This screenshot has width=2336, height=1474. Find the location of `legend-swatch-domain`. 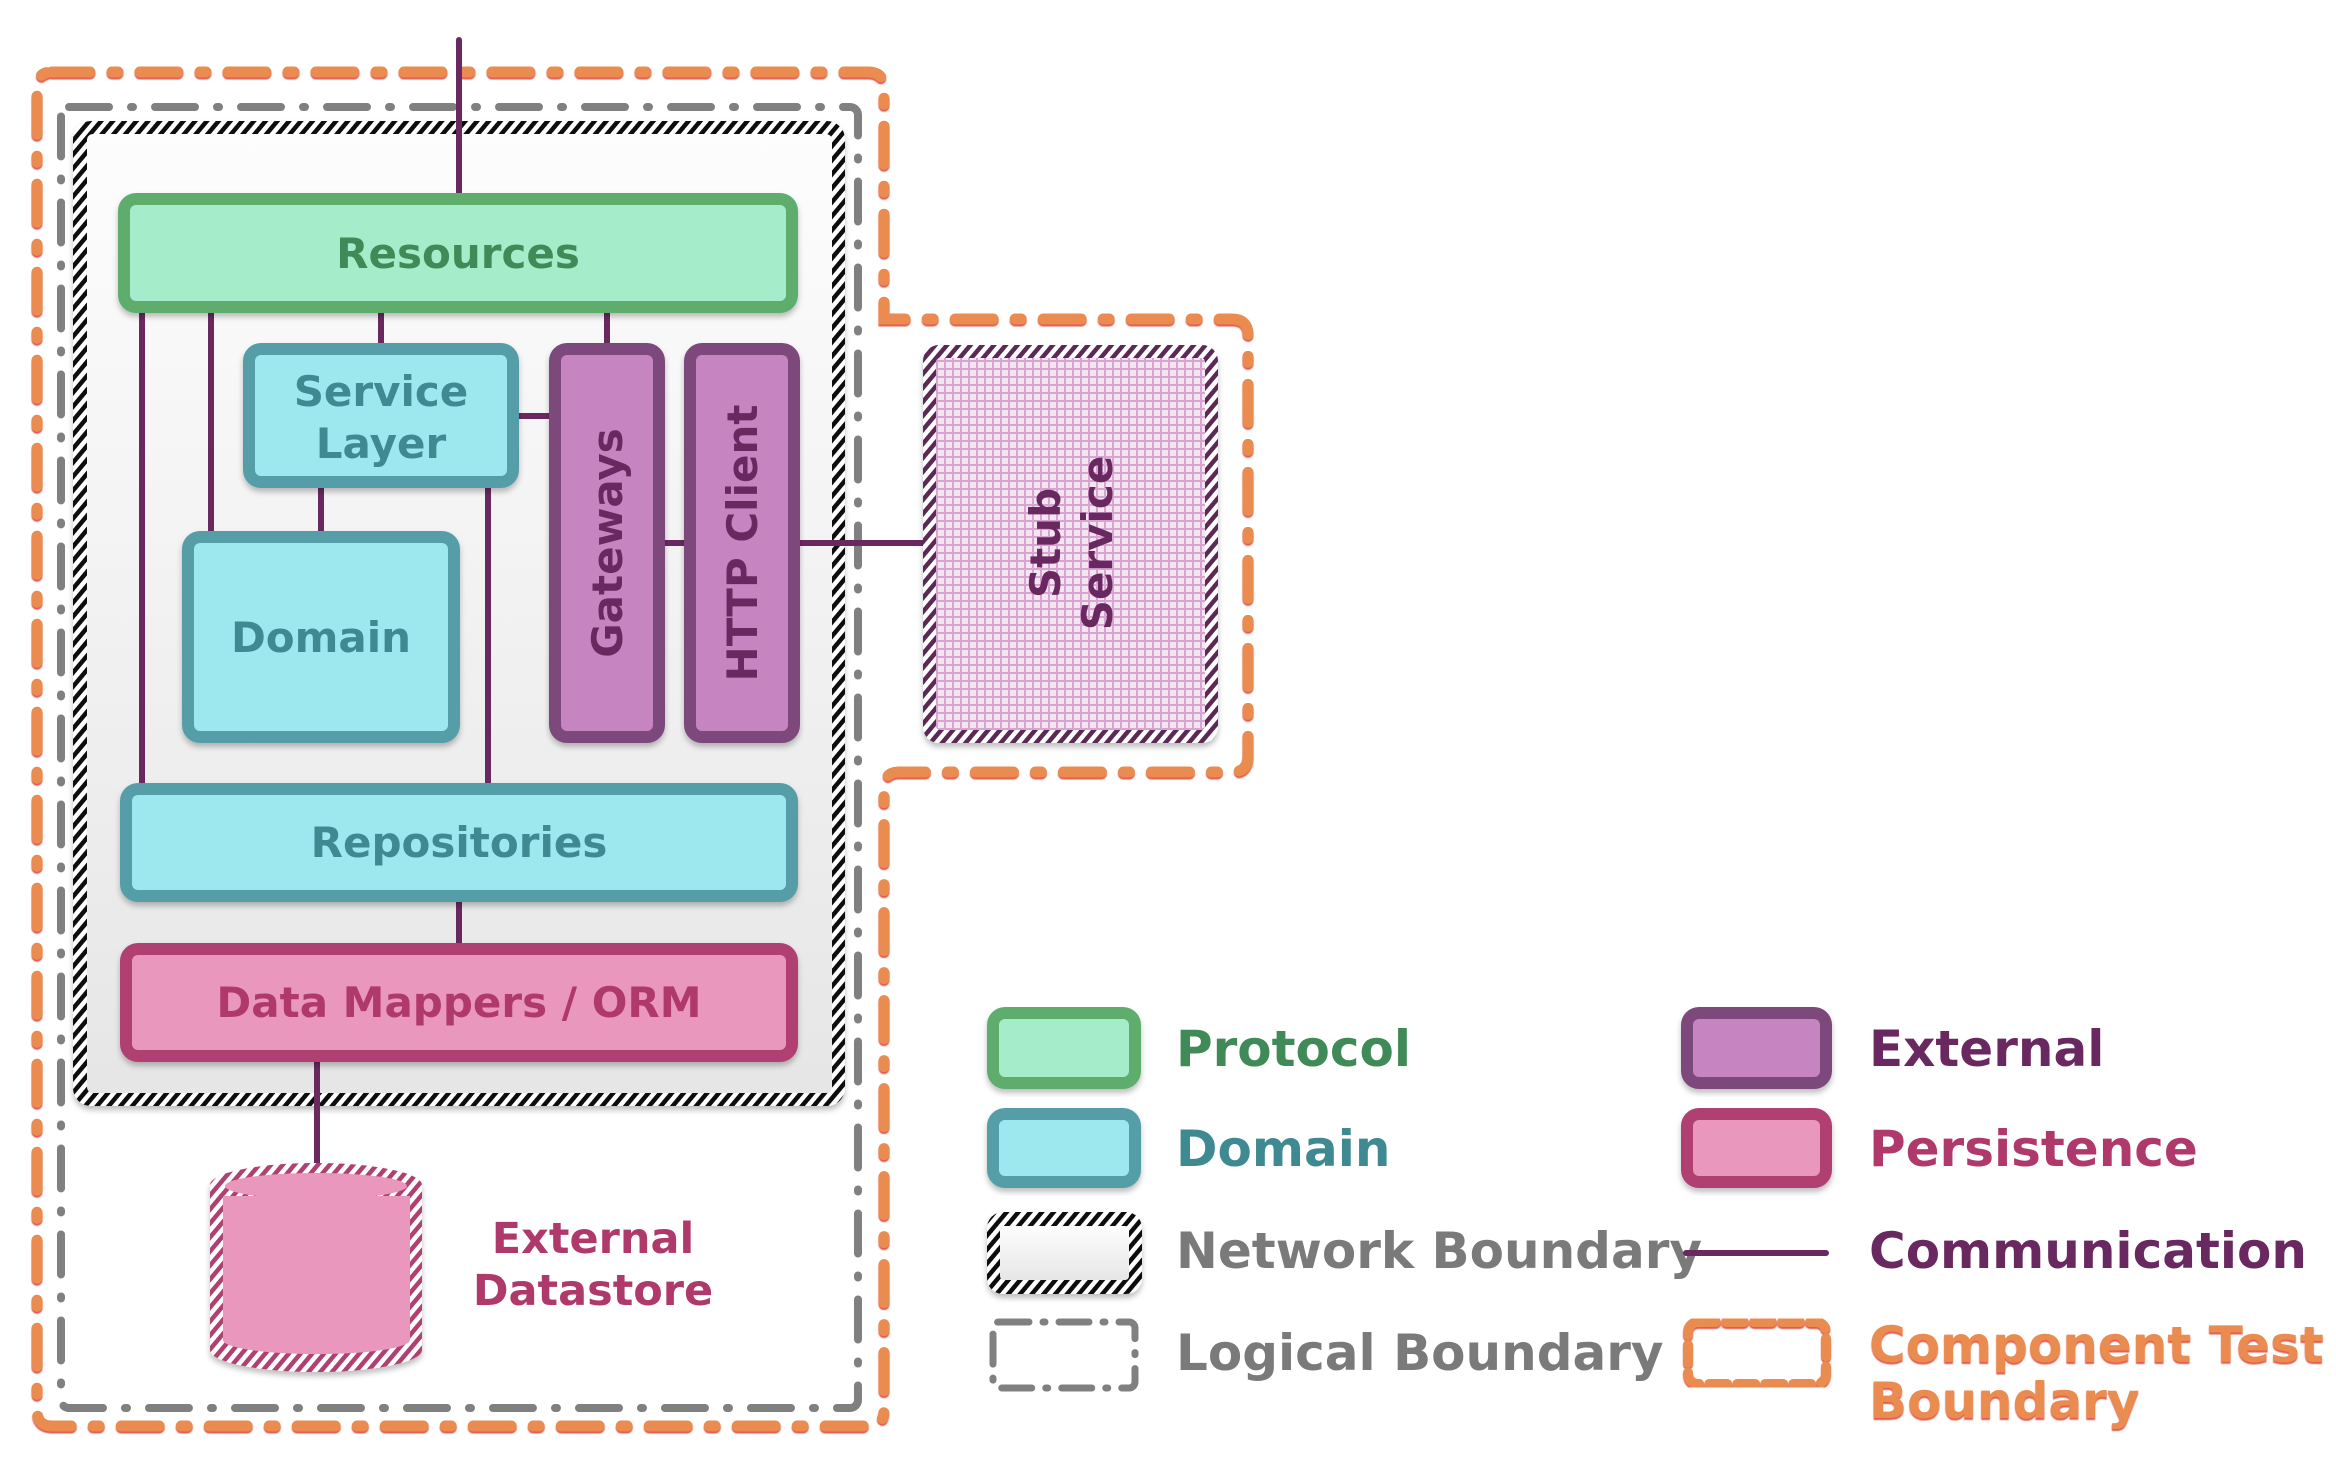

legend-swatch-domain is located at coordinates (1064, 1148).